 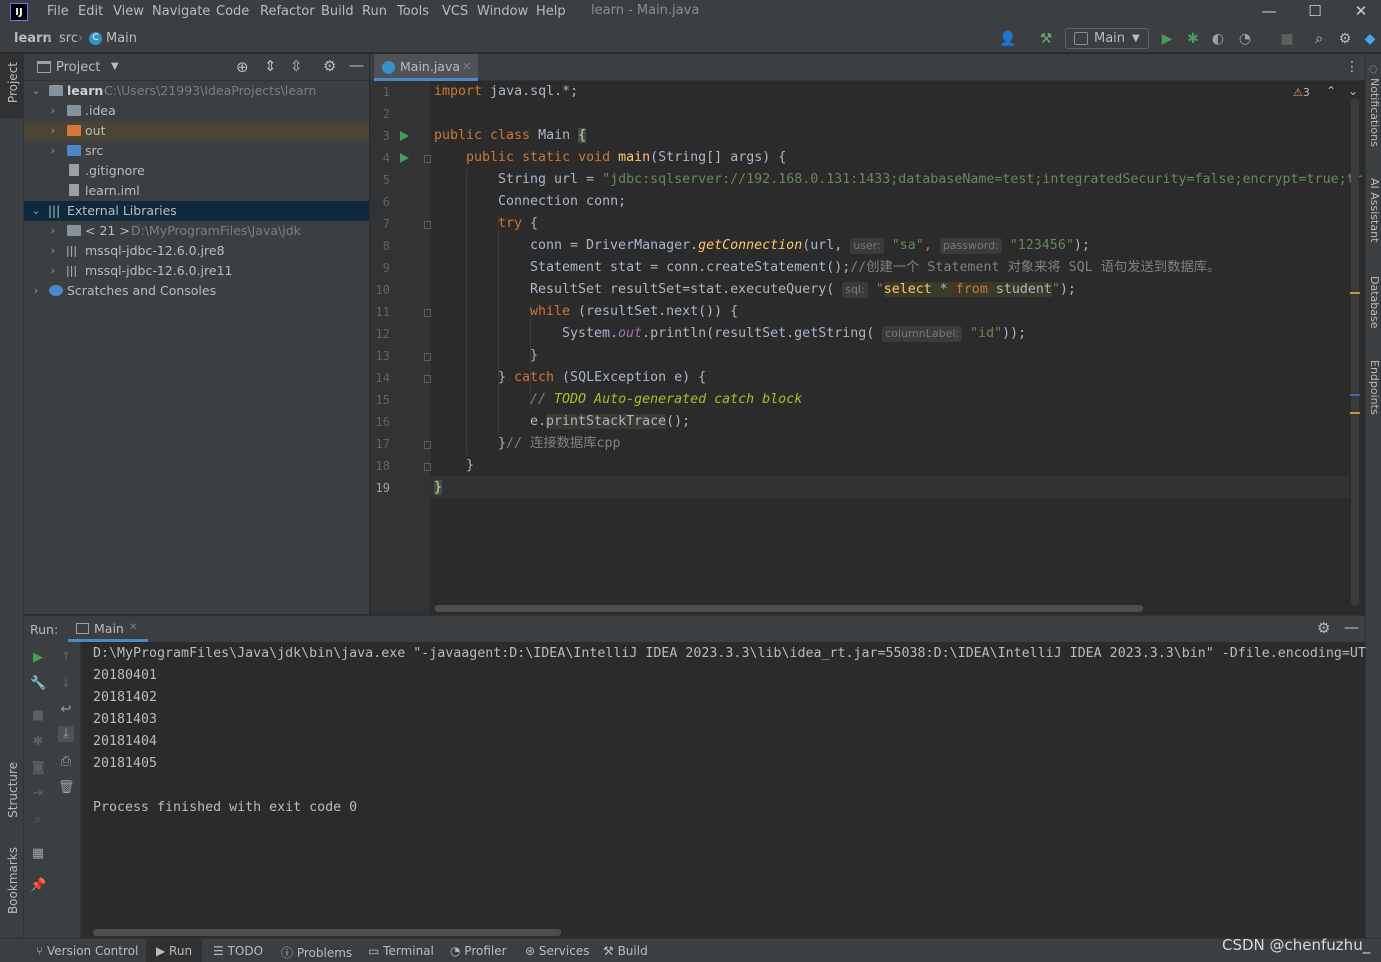 I want to click on breadcrumb-main: Main, so click(x=121, y=38).